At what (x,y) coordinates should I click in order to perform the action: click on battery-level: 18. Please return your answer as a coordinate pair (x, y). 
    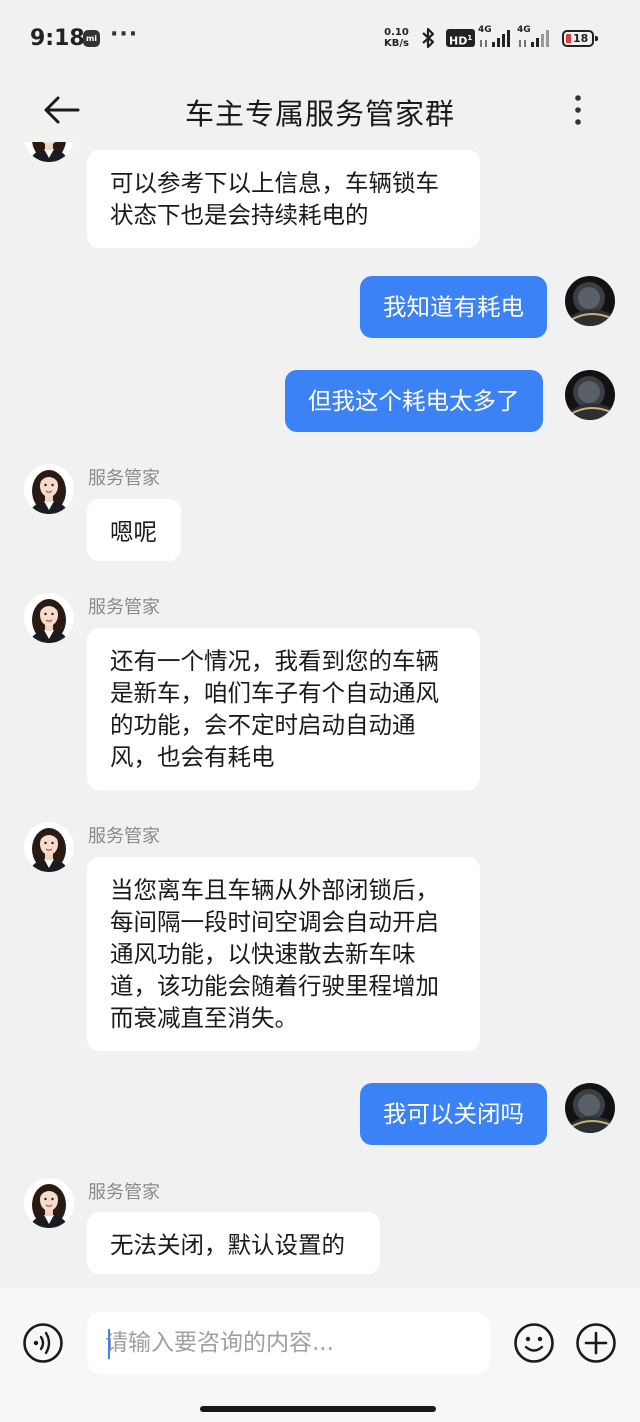
    Looking at the image, I should click on (581, 38).